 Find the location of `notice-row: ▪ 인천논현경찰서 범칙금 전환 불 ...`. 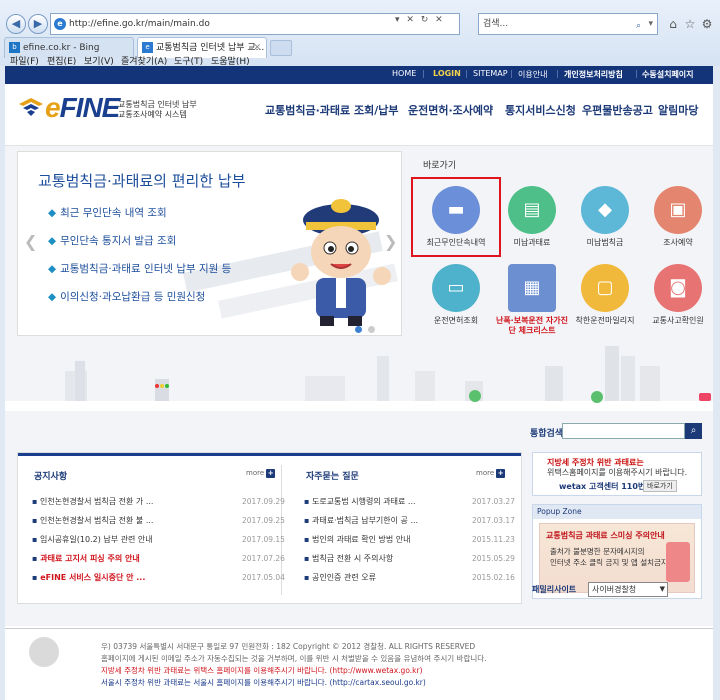

notice-row: ▪ 인천논현경찰서 범칙금 전환 불 ... is located at coordinates (92, 520).